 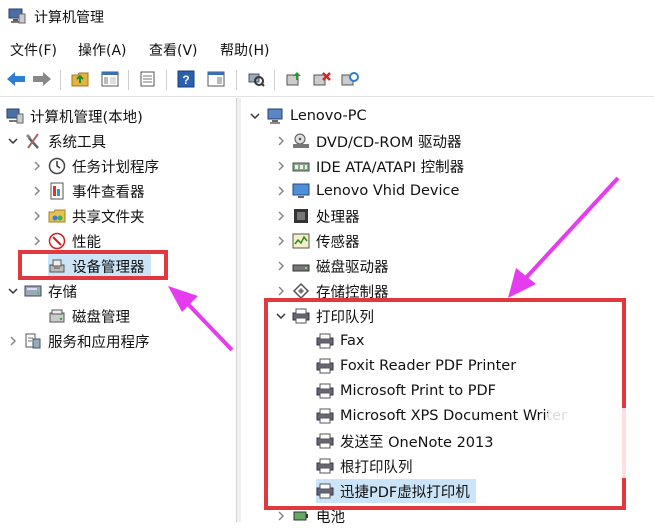 I want to click on device-category: DVD/CD-ROM 驱动器, so click(x=368, y=141).